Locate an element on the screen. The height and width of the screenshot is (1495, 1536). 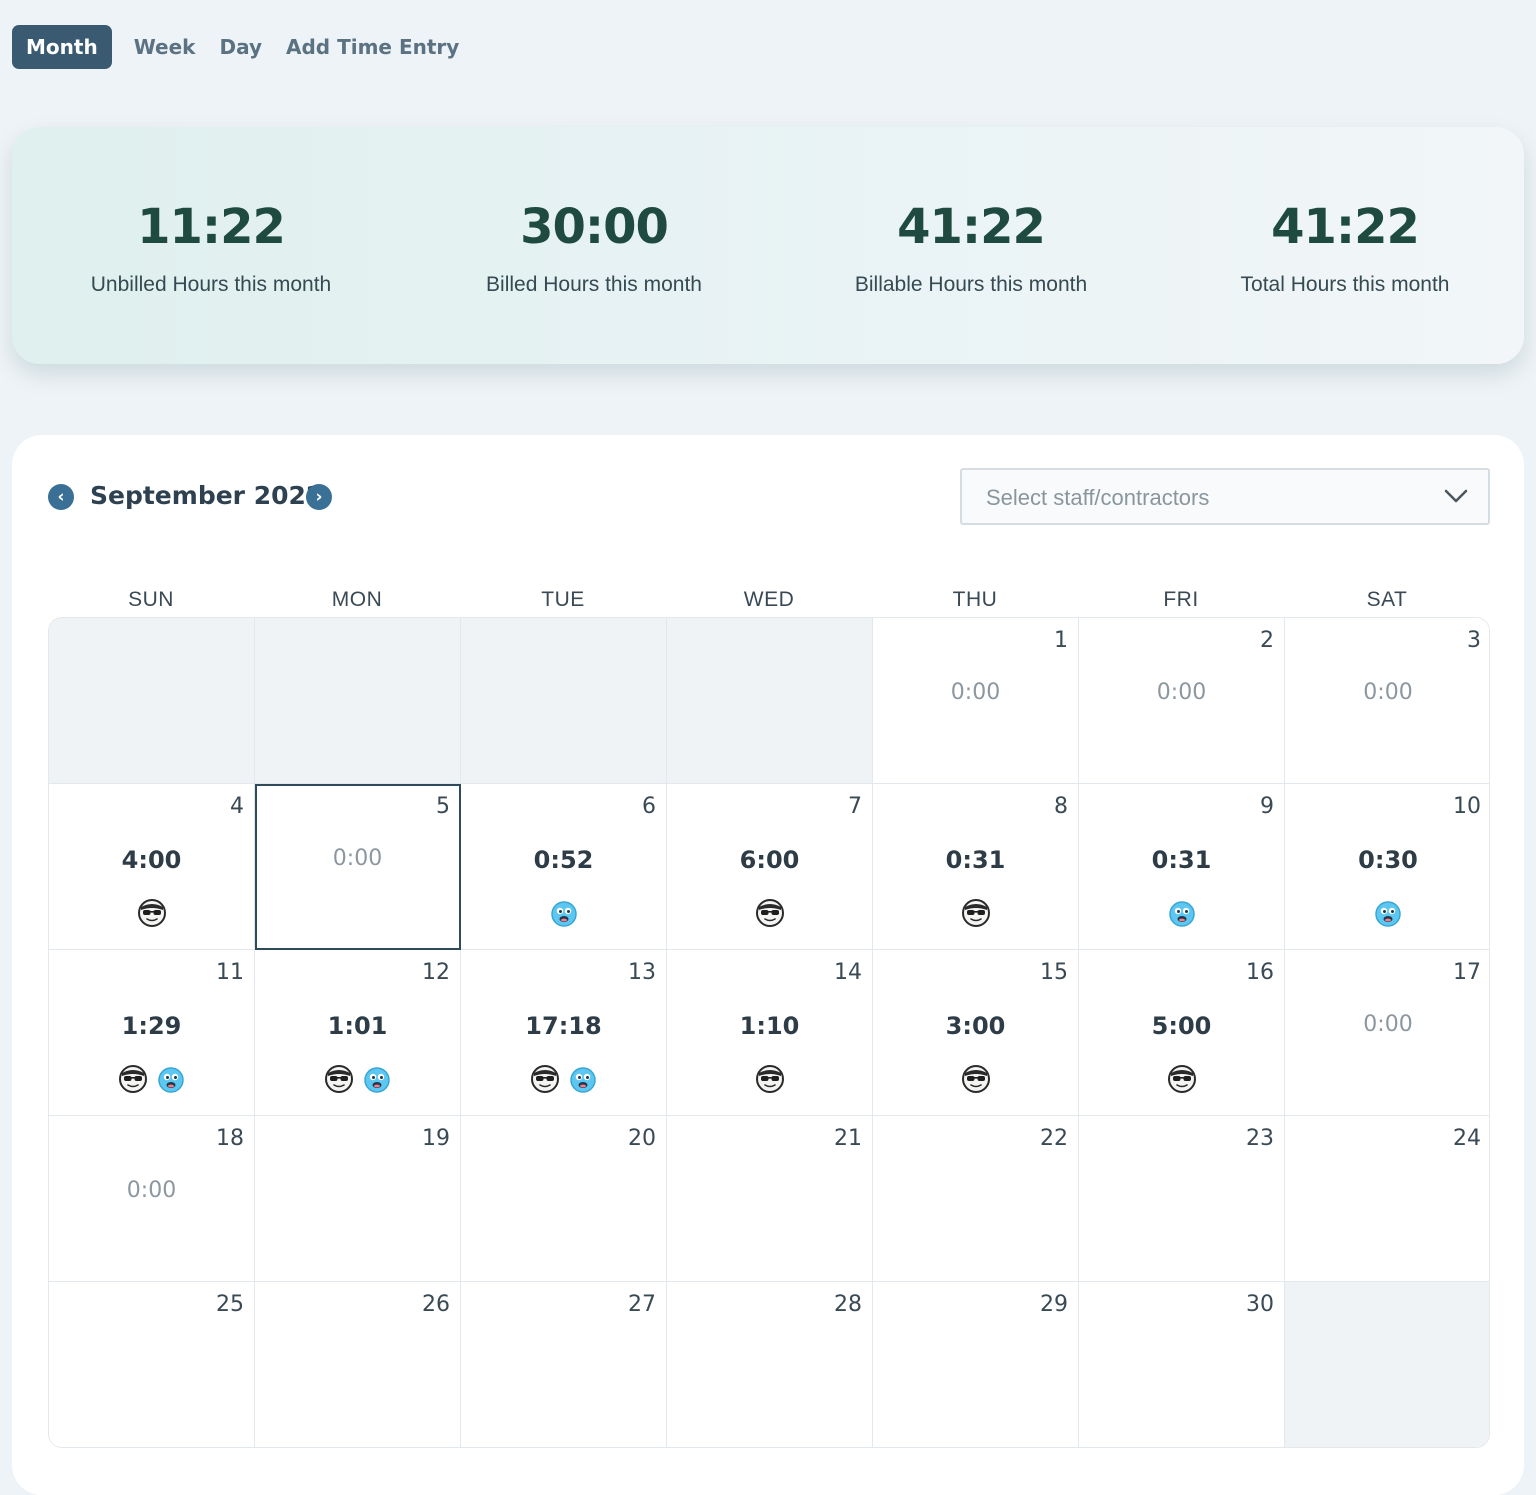
day-number: 12 is located at coordinates (436, 972).